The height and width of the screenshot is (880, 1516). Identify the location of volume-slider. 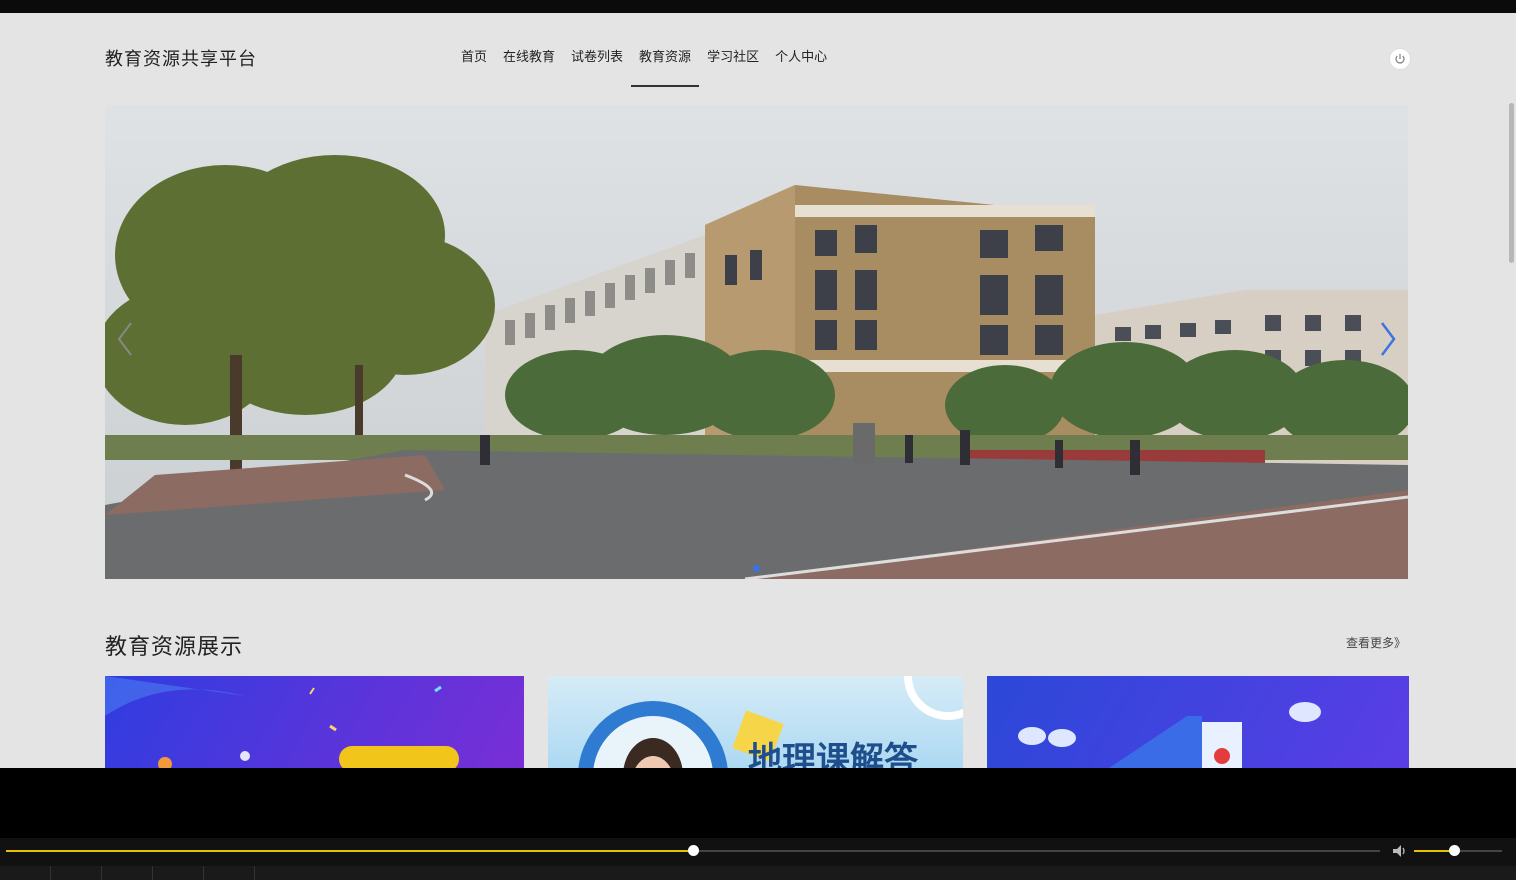
(1458, 850).